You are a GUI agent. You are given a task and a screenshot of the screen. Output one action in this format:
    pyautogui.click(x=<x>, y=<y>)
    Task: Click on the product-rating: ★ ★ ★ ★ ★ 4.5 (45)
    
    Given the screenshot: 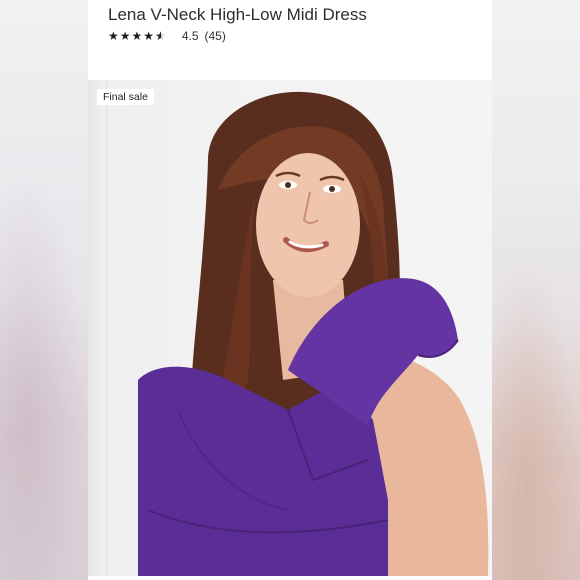 What is the action you would take?
    pyautogui.click(x=167, y=36)
    